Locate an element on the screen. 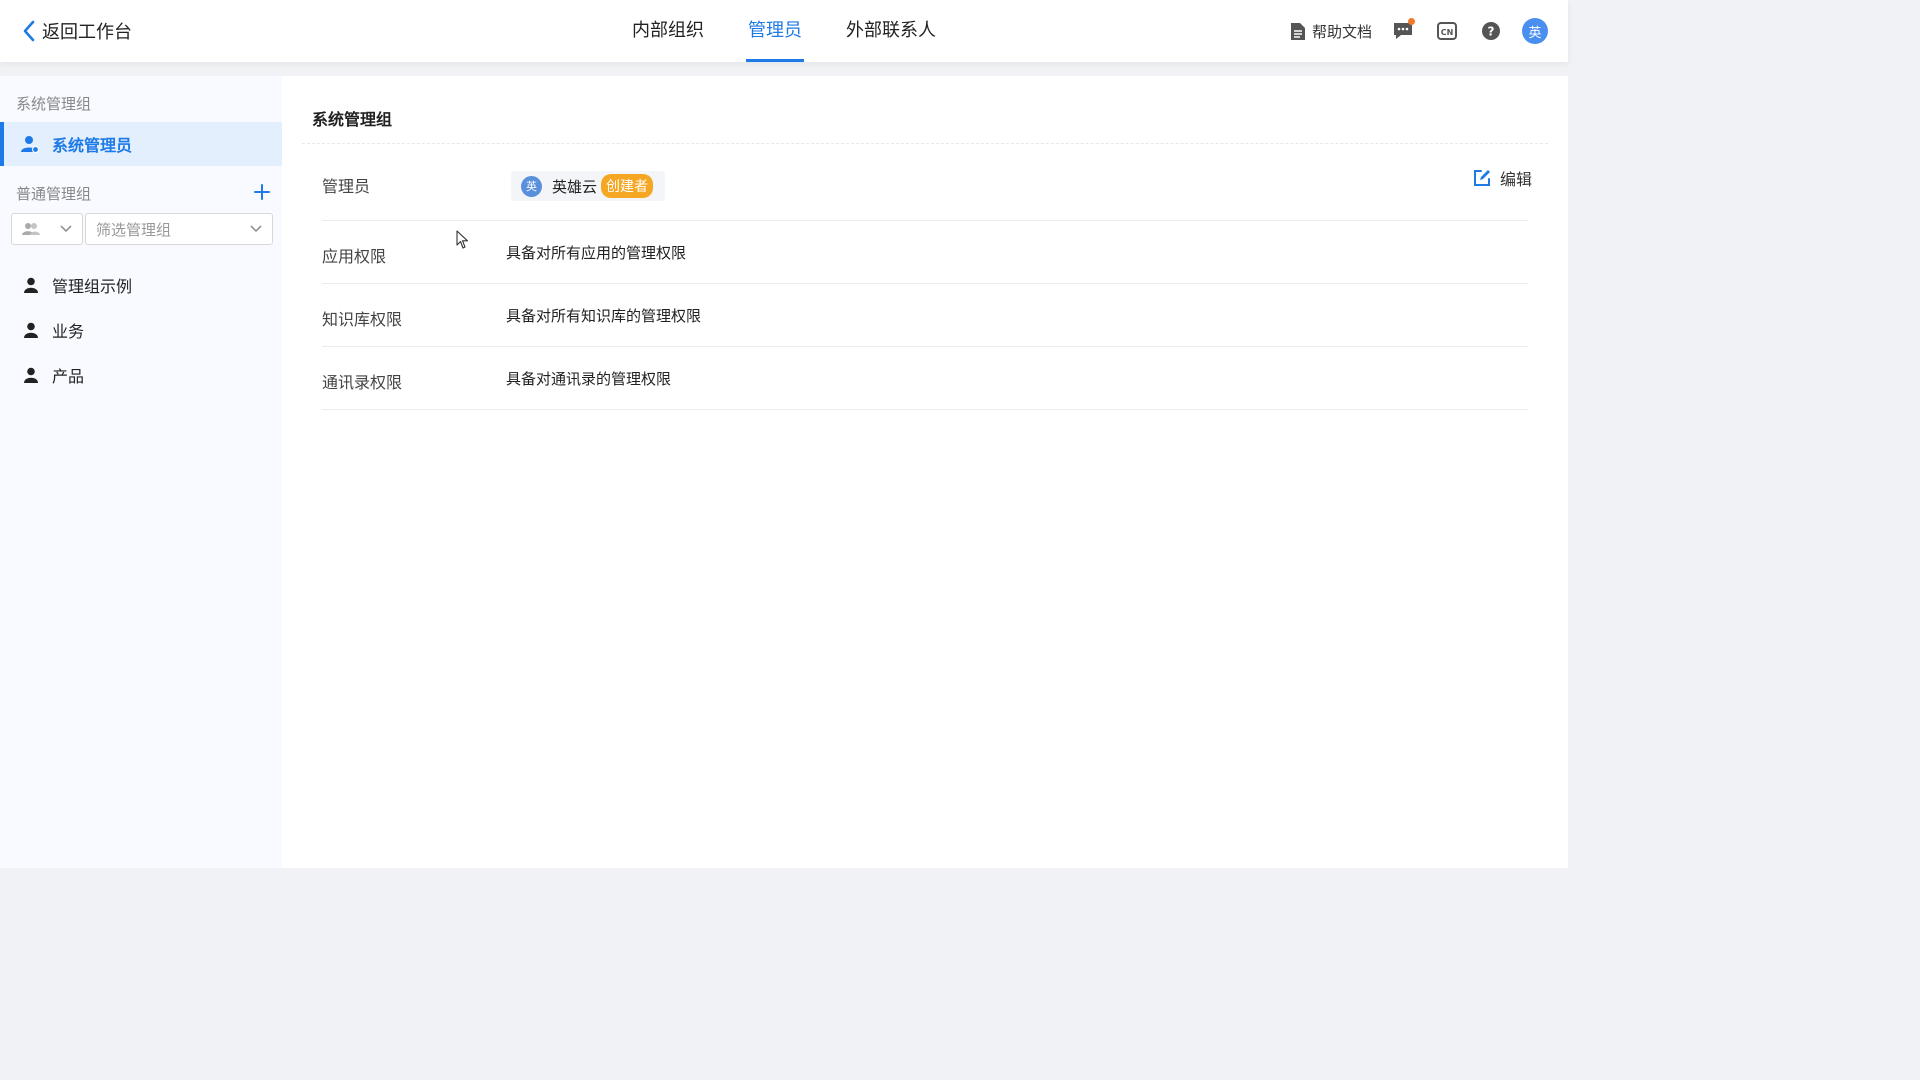 This screenshot has height=1080, width=1920. admin-user-icon is located at coordinates (30, 144).